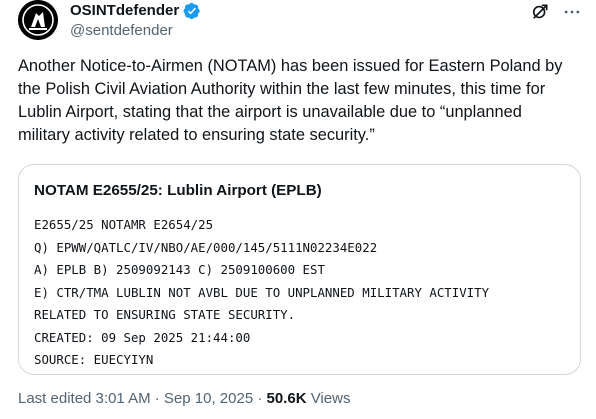 Image resolution: width=596 pixels, height=419 pixels. Describe the element at coordinates (191, 11) in the screenshot. I see `verified-badge-icon` at that location.